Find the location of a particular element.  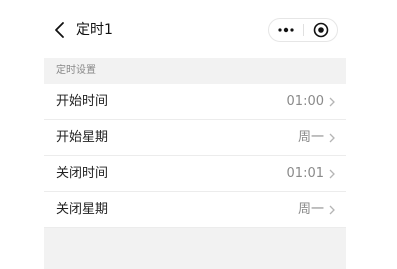

setting-value: 01:00 is located at coordinates (305, 101).